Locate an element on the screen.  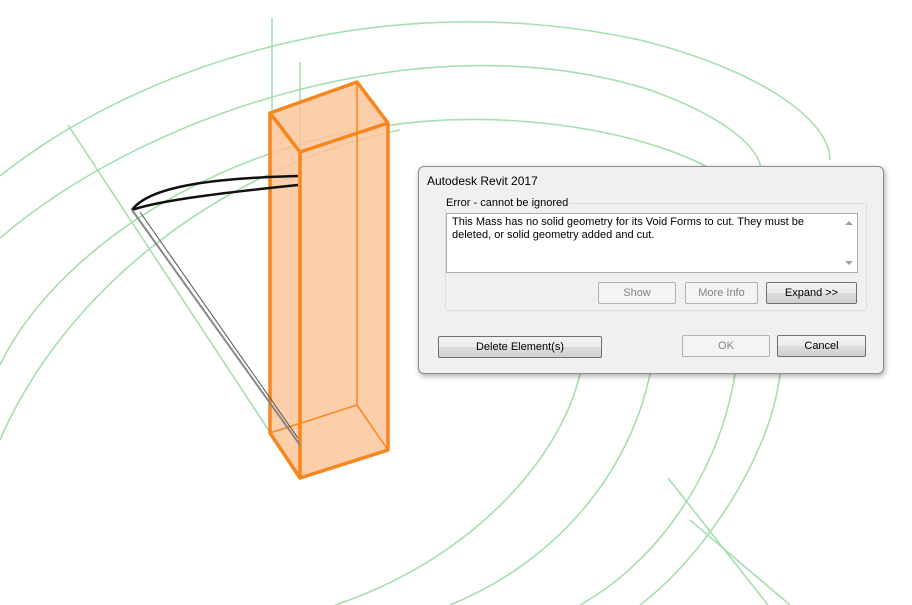
mass-box is located at coordinates (329, 280).